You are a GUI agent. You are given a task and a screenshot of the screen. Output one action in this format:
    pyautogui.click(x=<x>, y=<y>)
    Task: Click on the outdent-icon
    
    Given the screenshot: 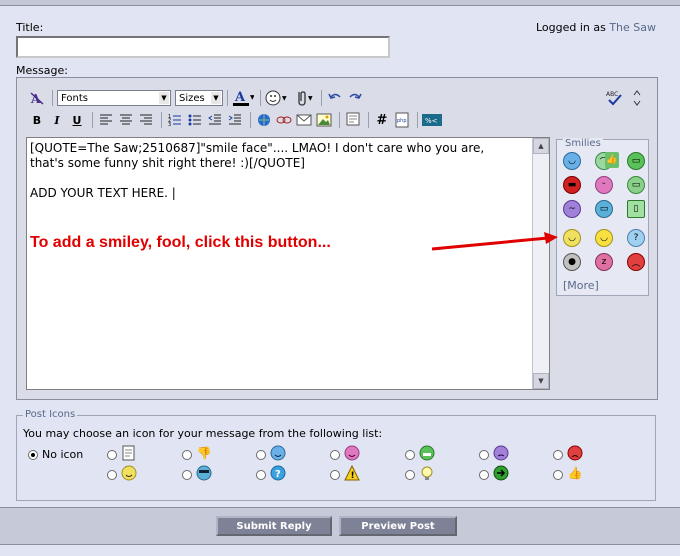 What is the action you would take?
    pyautogui.click(x=215, y=120)
    